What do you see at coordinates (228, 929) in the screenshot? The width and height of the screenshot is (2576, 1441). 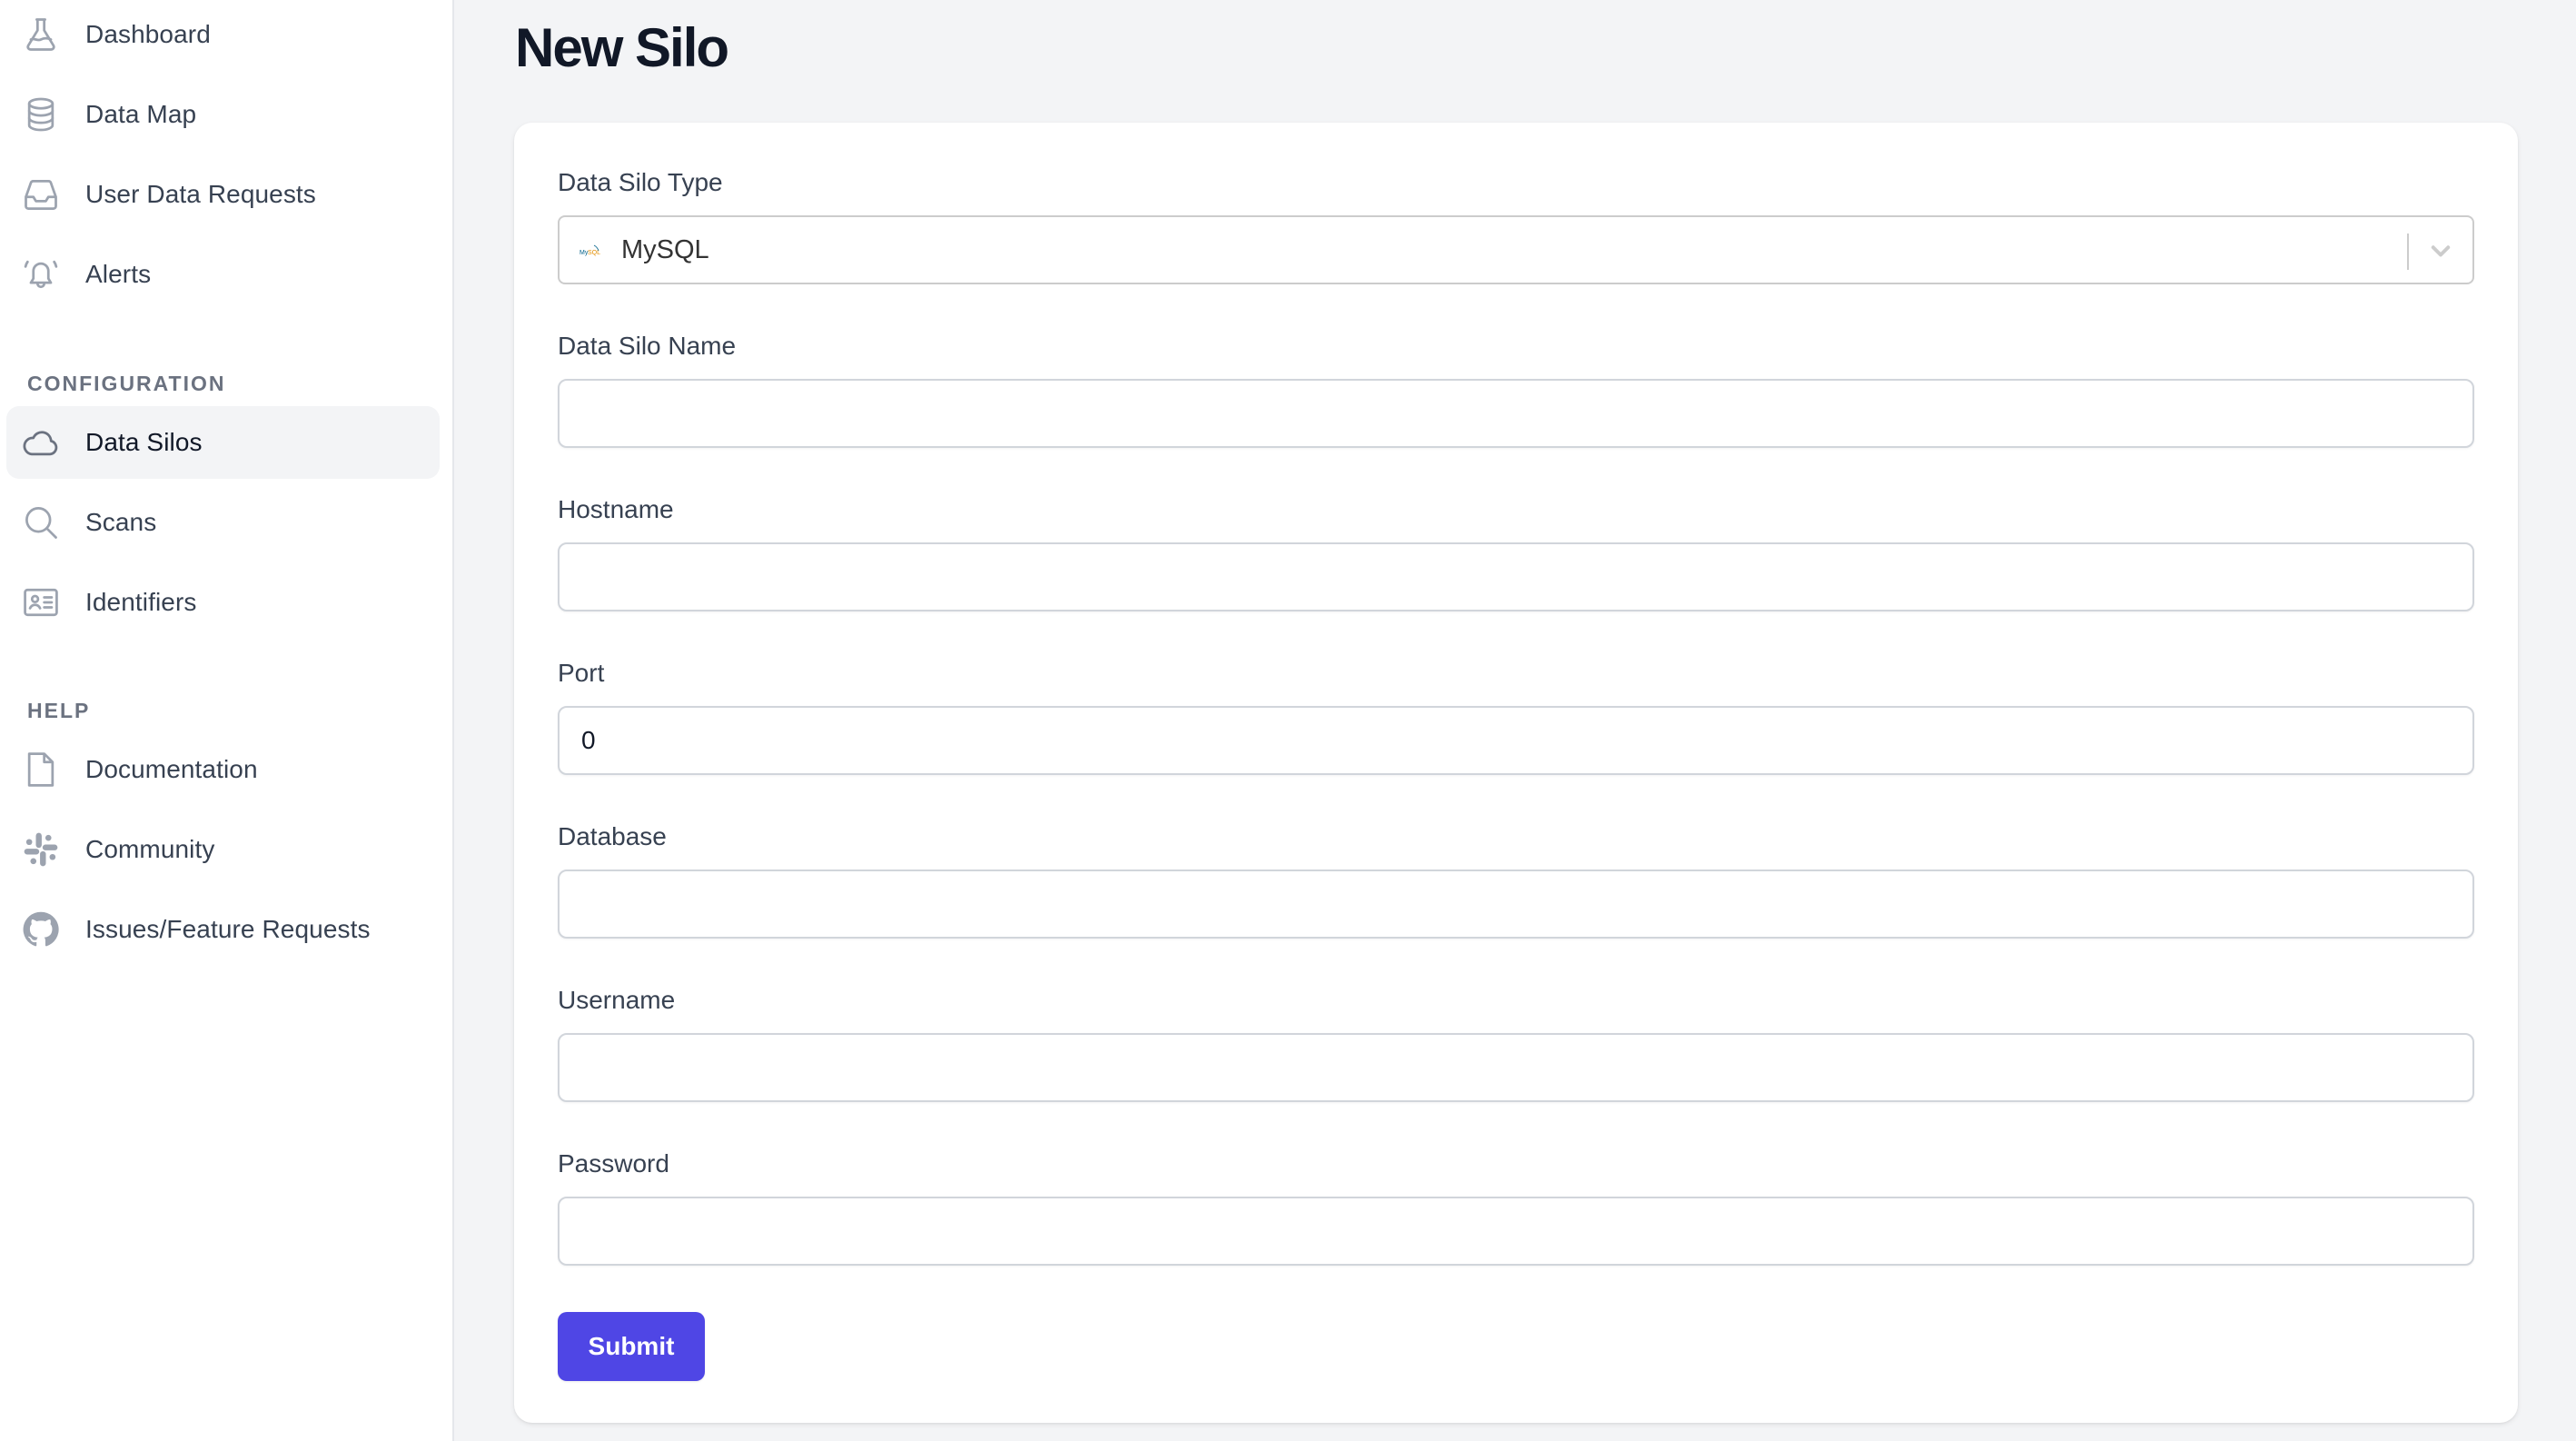 I see `sidebar-item-label: Issues/Feature Requests` at bounding box center [228, 929].